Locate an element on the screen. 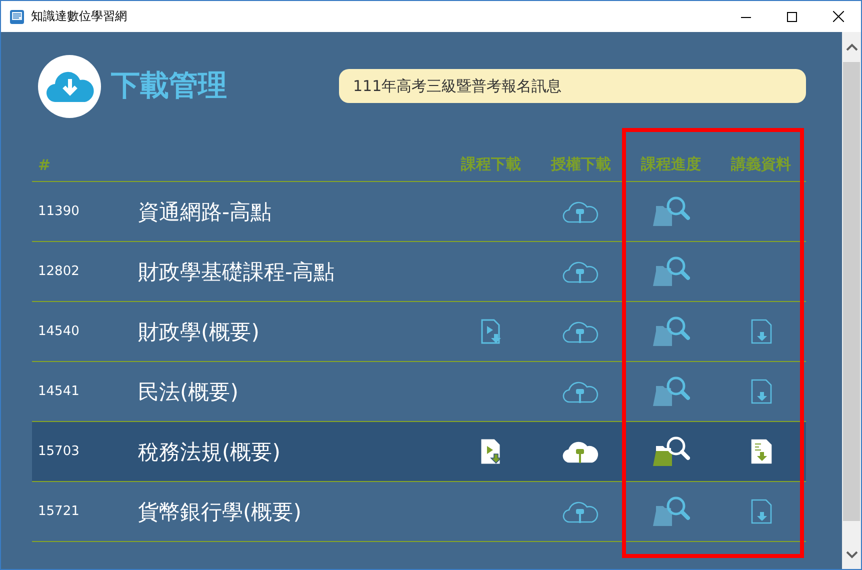 Image resolution: width=862 pixels, height=570 pixels. notice-banner: 111年高考三級暨普考報名訊息 is located at coordinates (572, 86).